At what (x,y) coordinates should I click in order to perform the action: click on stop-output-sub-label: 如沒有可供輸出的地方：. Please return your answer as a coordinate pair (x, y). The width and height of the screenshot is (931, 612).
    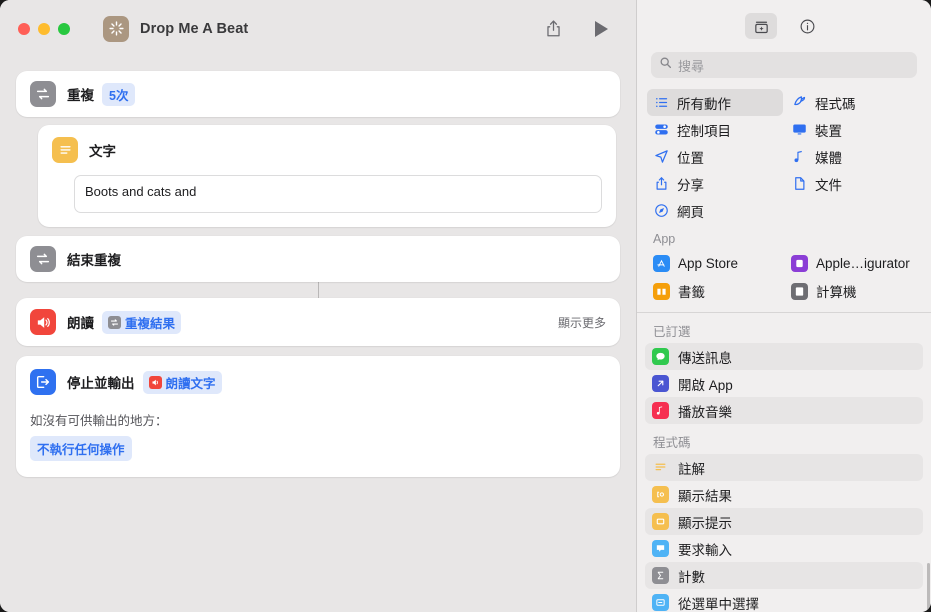
    Looking at the image, I should click on (99, 421).